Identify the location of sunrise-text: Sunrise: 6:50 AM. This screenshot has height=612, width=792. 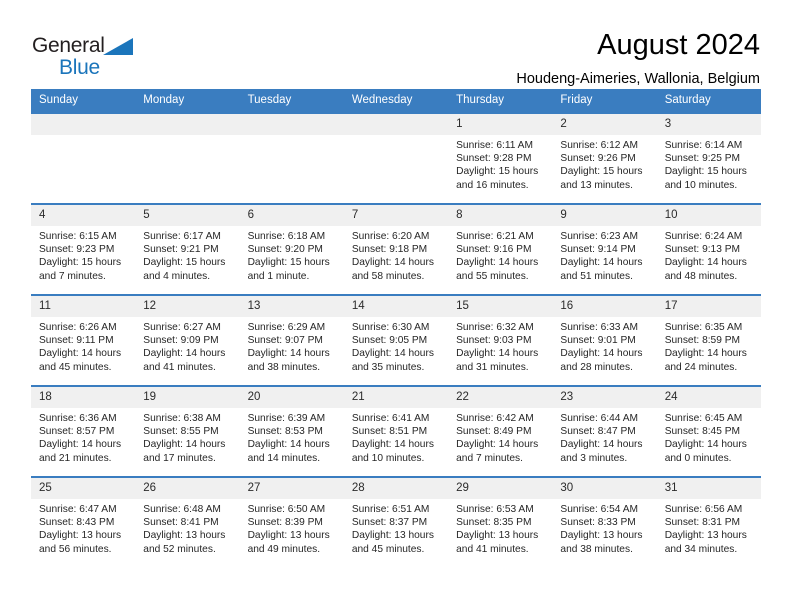
(286, 509).